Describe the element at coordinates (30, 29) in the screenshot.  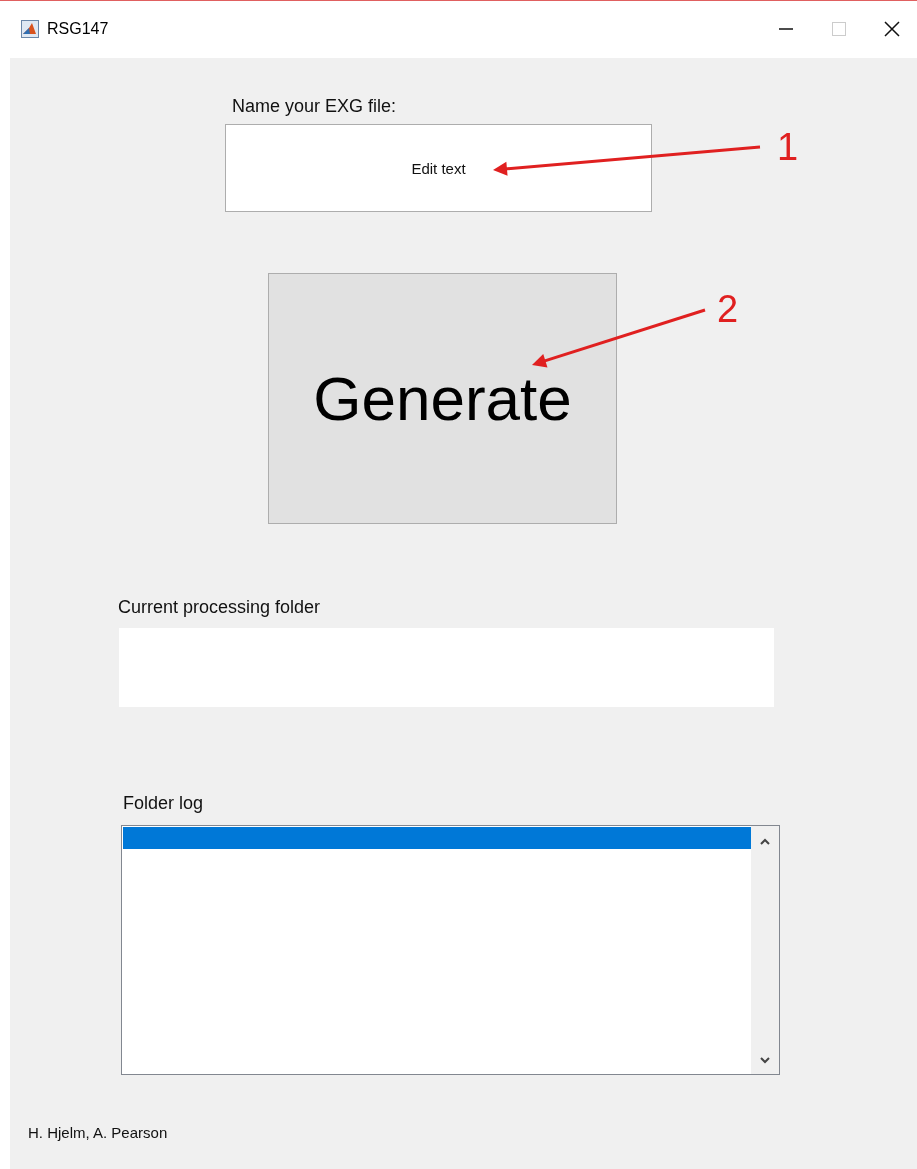
I see `app-icon` at that location.